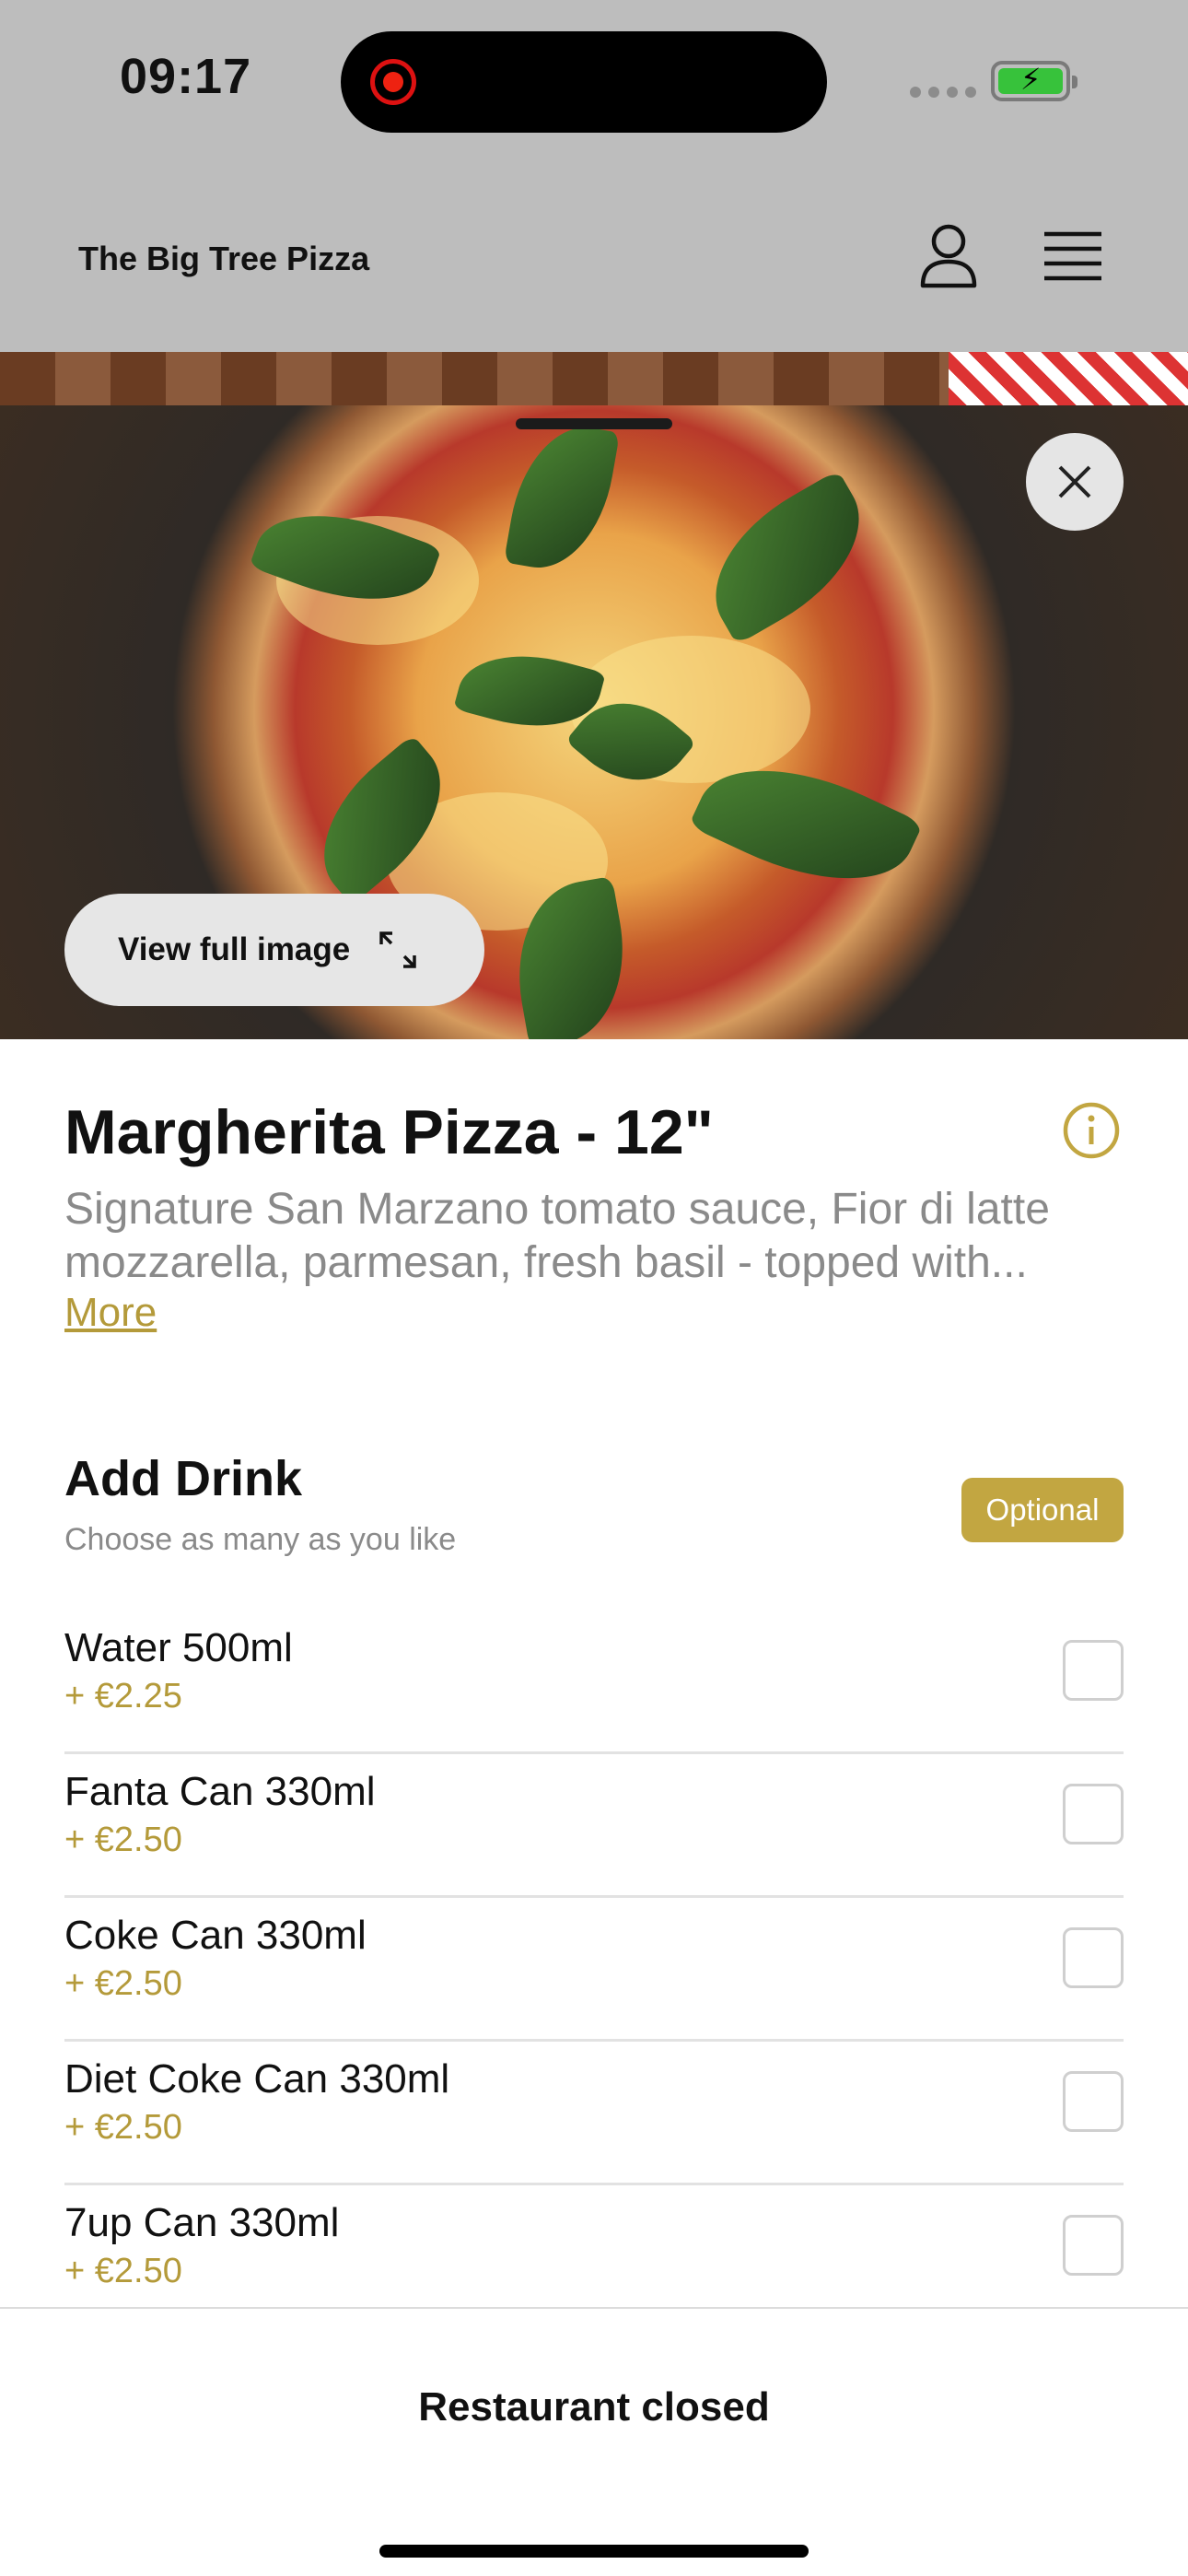 The image size is (1188, 2576). Describe the element at coordinates (948, 255) in the screenshot. I see `profile-icon` at that location.